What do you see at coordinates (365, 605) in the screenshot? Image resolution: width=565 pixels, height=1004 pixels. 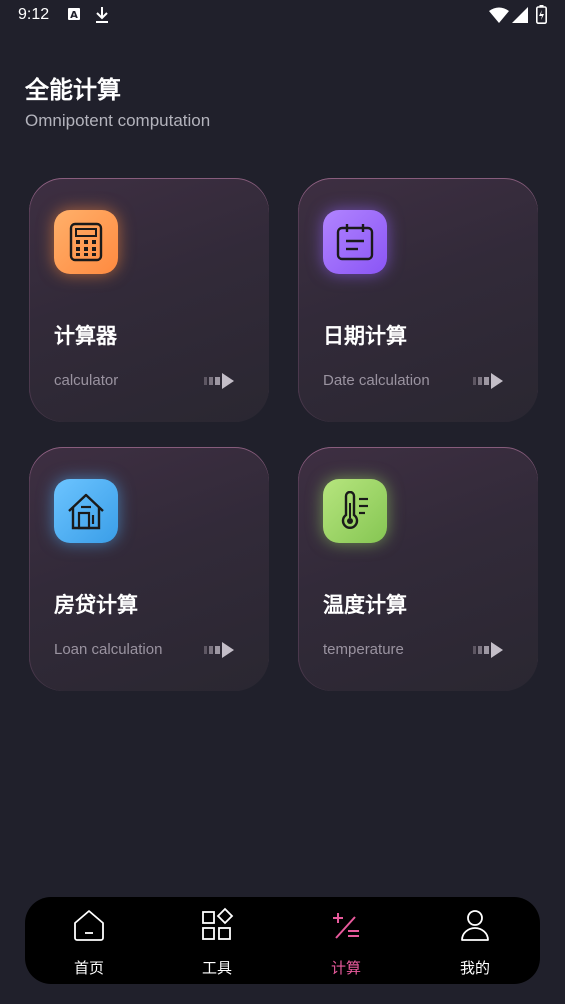 I see `card-title: 温度计算` at bounding box center [365, 605].